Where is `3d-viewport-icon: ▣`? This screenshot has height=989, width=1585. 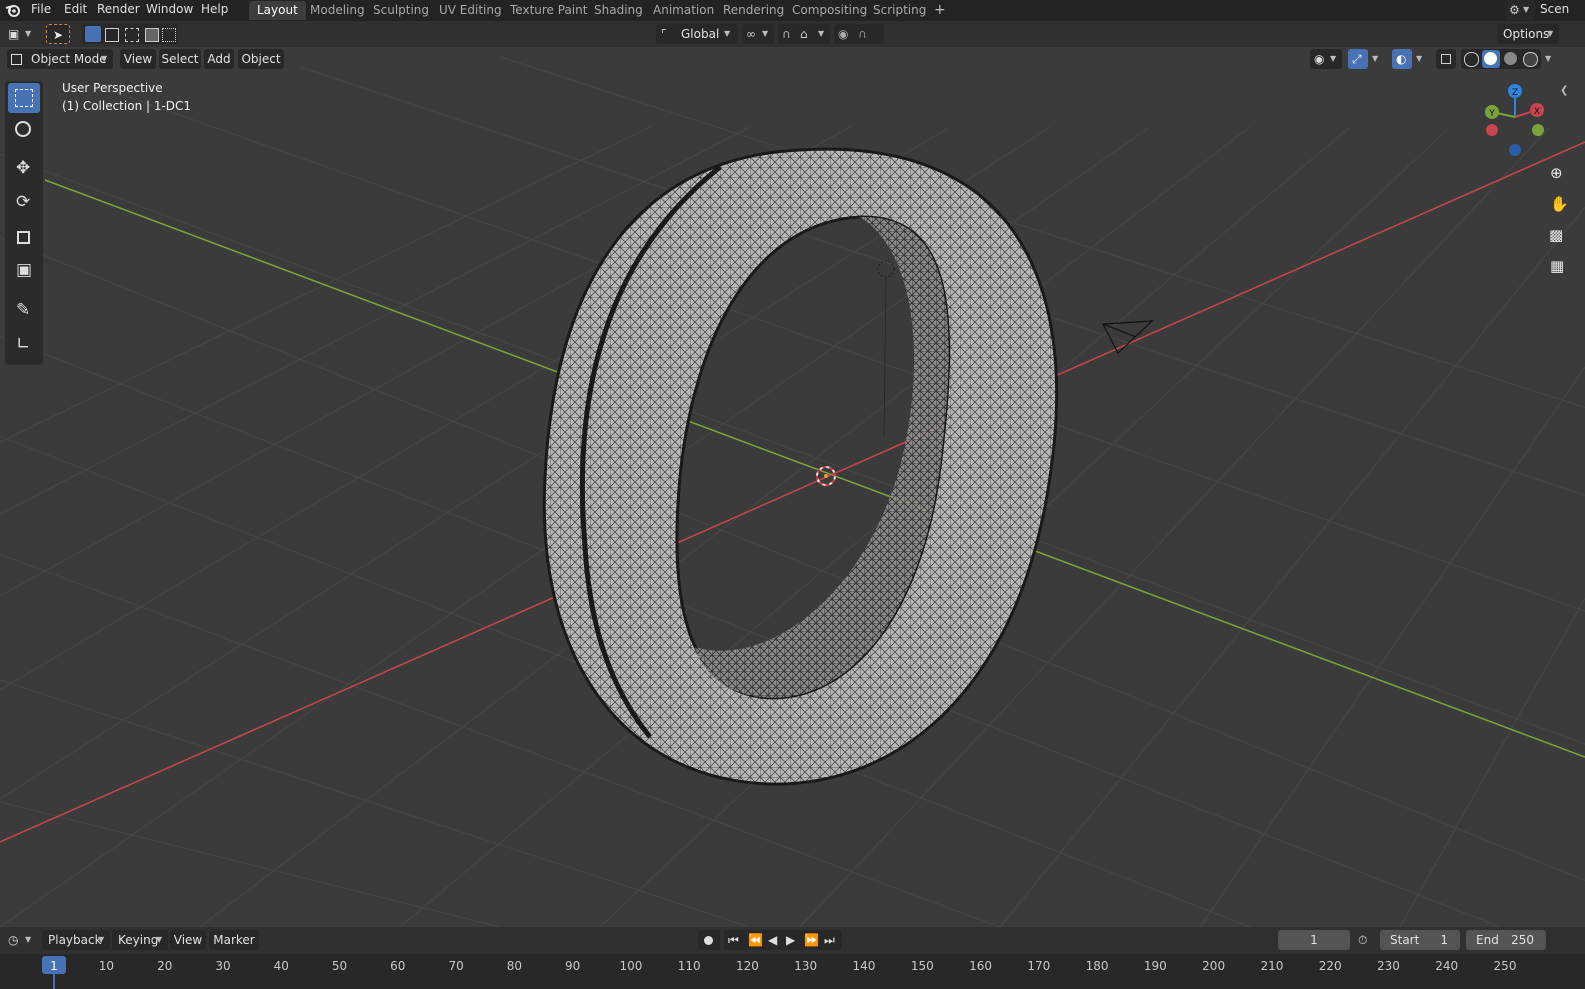
3d-viewport-icon: ▣ is located at coordinates (14, 34).